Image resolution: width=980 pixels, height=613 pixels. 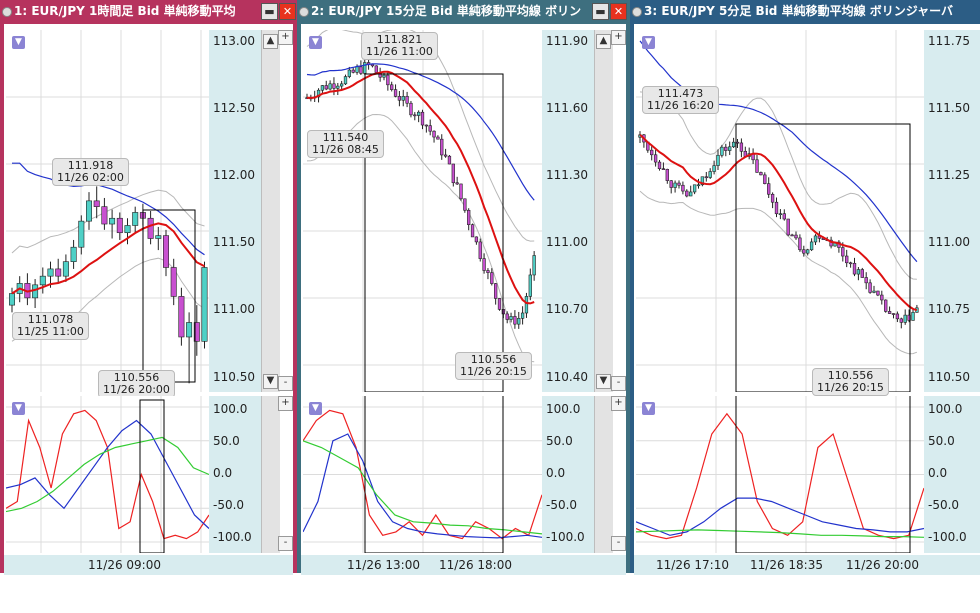 What do you see at coordinates (493, 366) in the screenshot?
I see `latest-low-callout: 110.556 11/26 20:15` at bounding box center [493, 366].